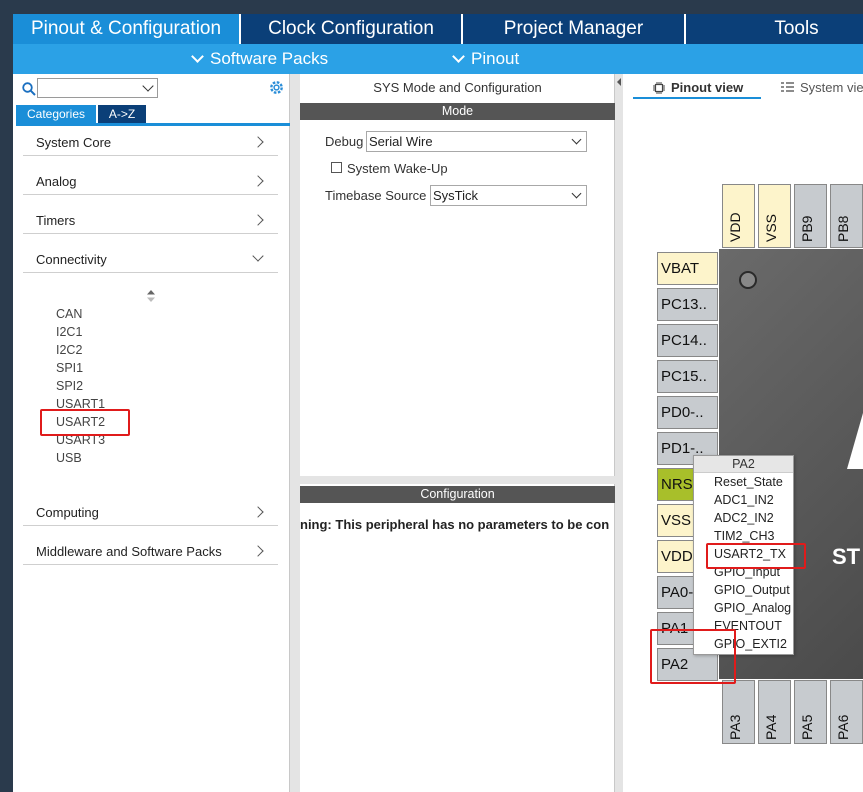  I want to click on pin-pa6: PA6, so click(846, 712).